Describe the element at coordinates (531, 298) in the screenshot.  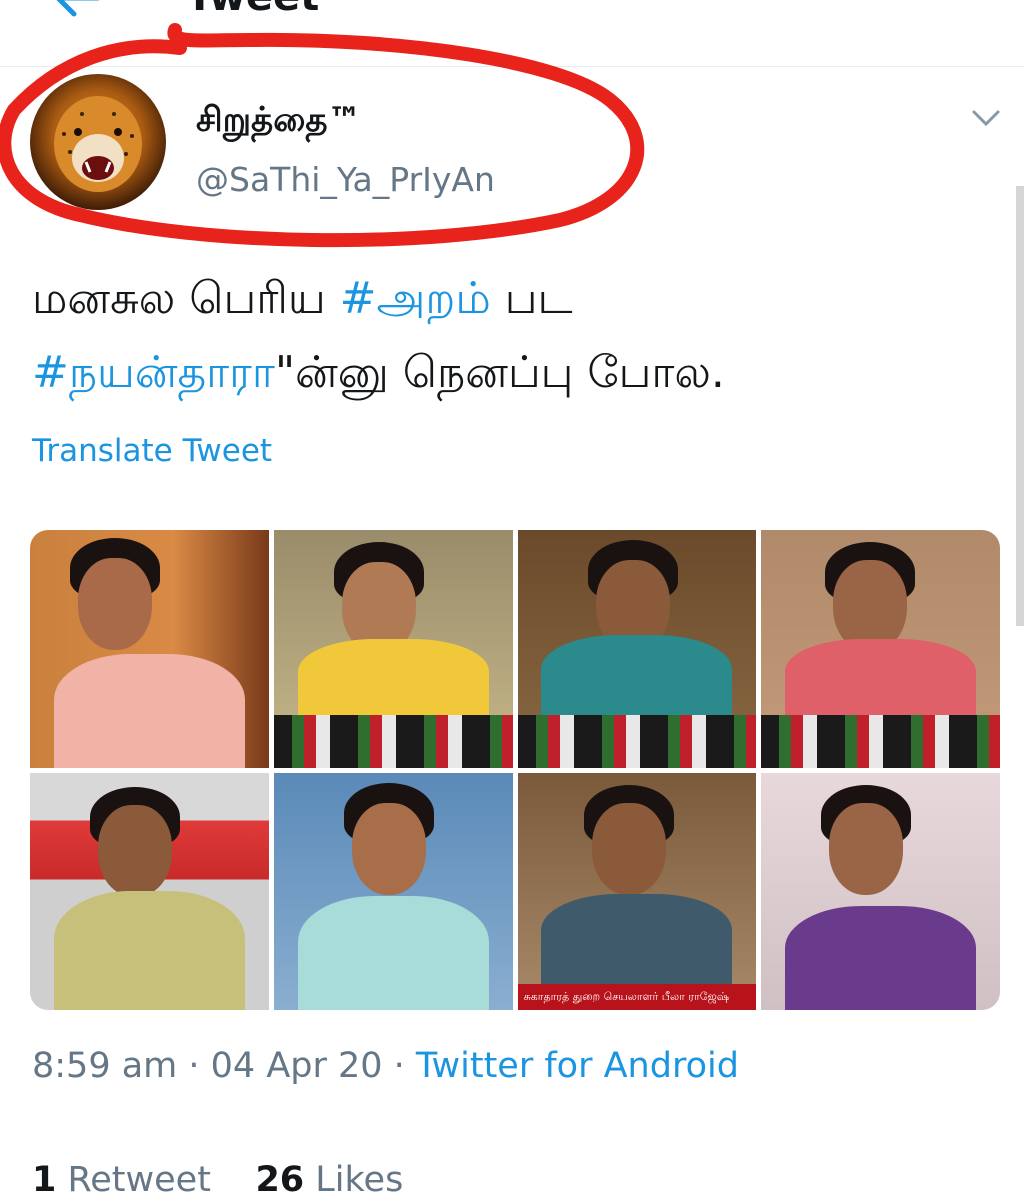
I see `tweet-text-line1-tail: பட` at that location.